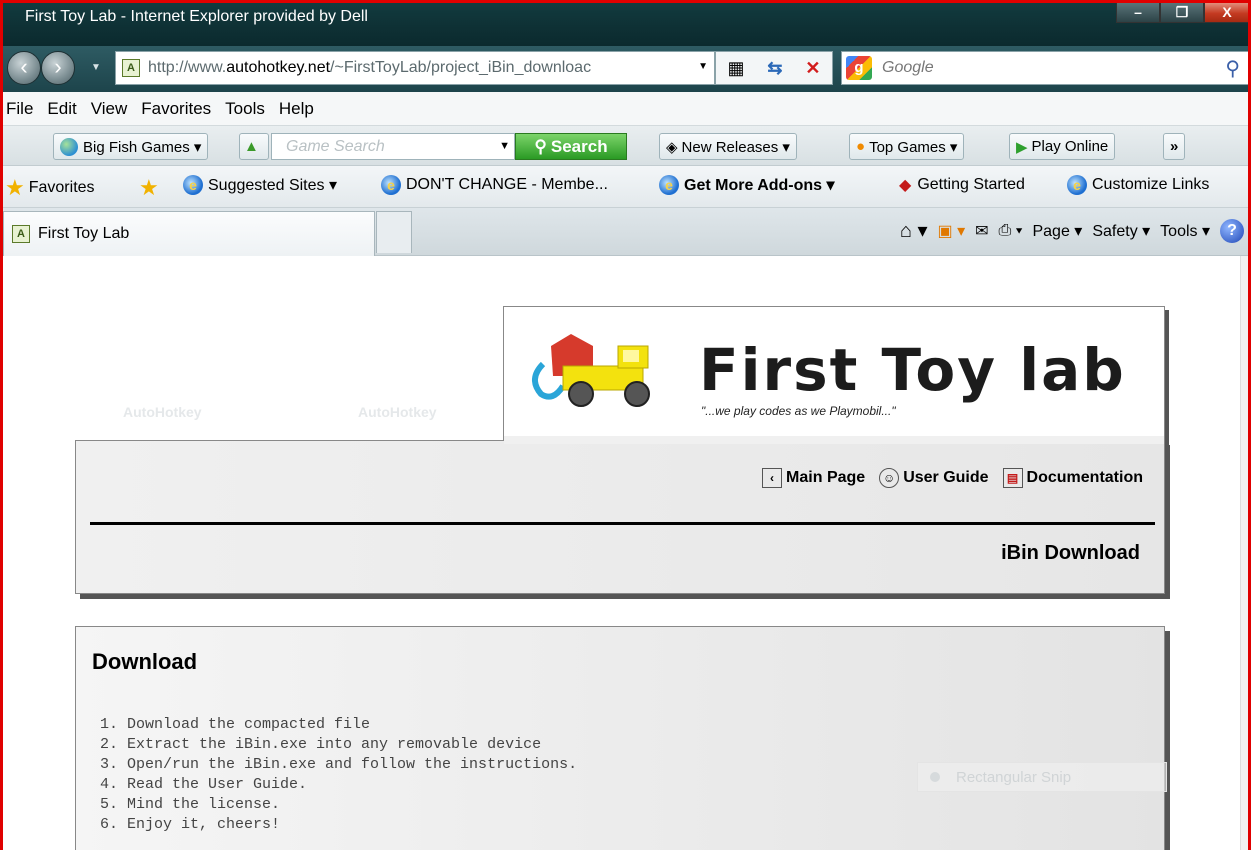 The image size is (1251, 850). I want to click on top-games-label: Top Games ▾, so click(913, 147).